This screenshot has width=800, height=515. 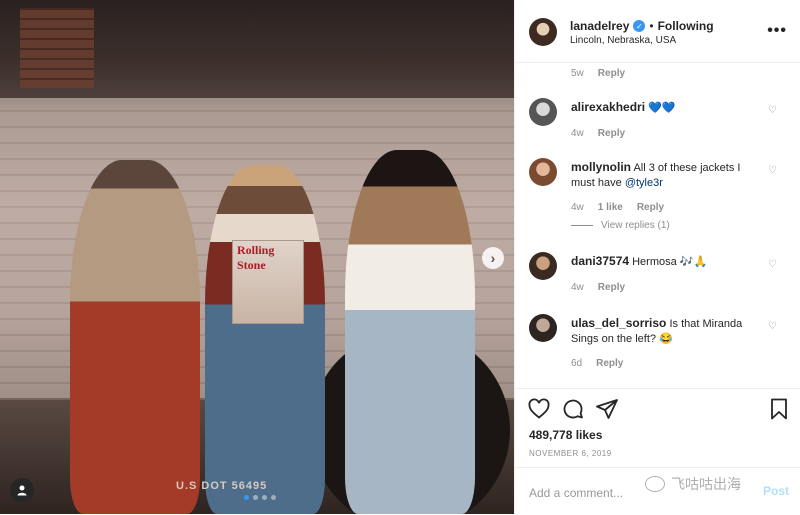 What do you see at coordinates (623, 40) in the screenshot?
I see `location-link: Lincoln, Nebraska, USA` at bounding box center [623, 40].